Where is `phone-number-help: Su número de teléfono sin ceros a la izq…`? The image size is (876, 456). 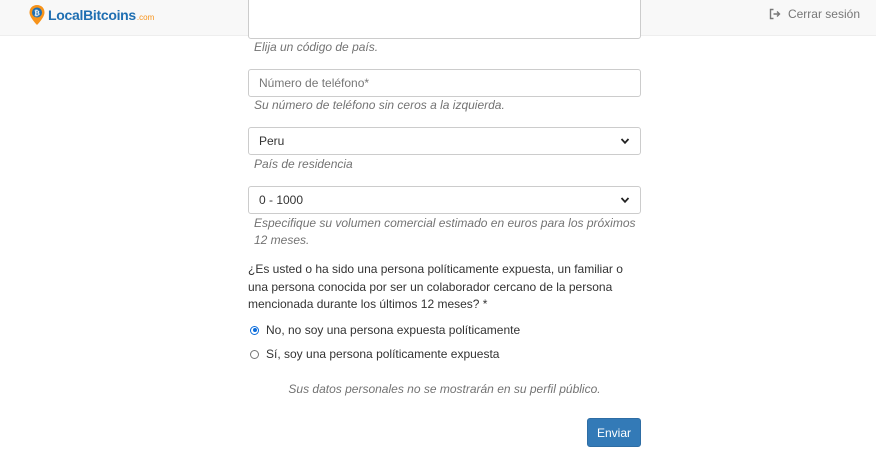
phone-number-help: Su número de teléfono sin ceros a la izq… is located at coordinates (379, 105).